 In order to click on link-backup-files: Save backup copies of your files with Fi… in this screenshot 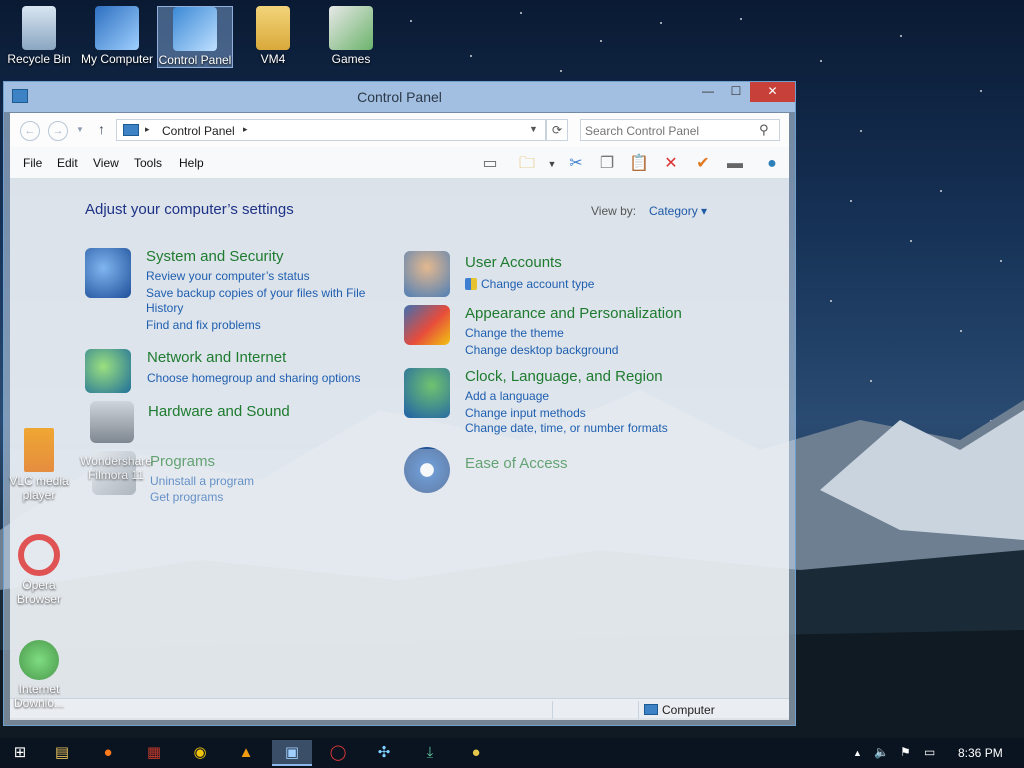, I will do `click(255, 293)`.